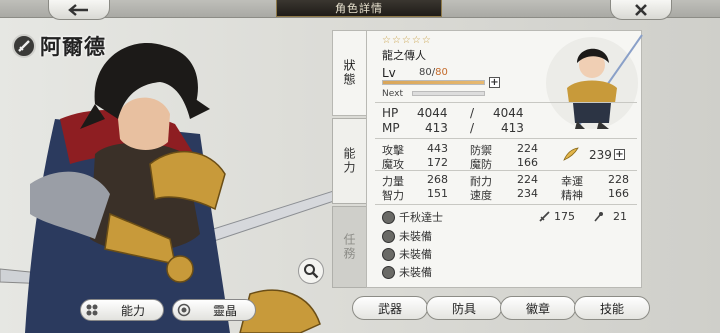  I want to click on magnifier-icon, so click(311, 271).